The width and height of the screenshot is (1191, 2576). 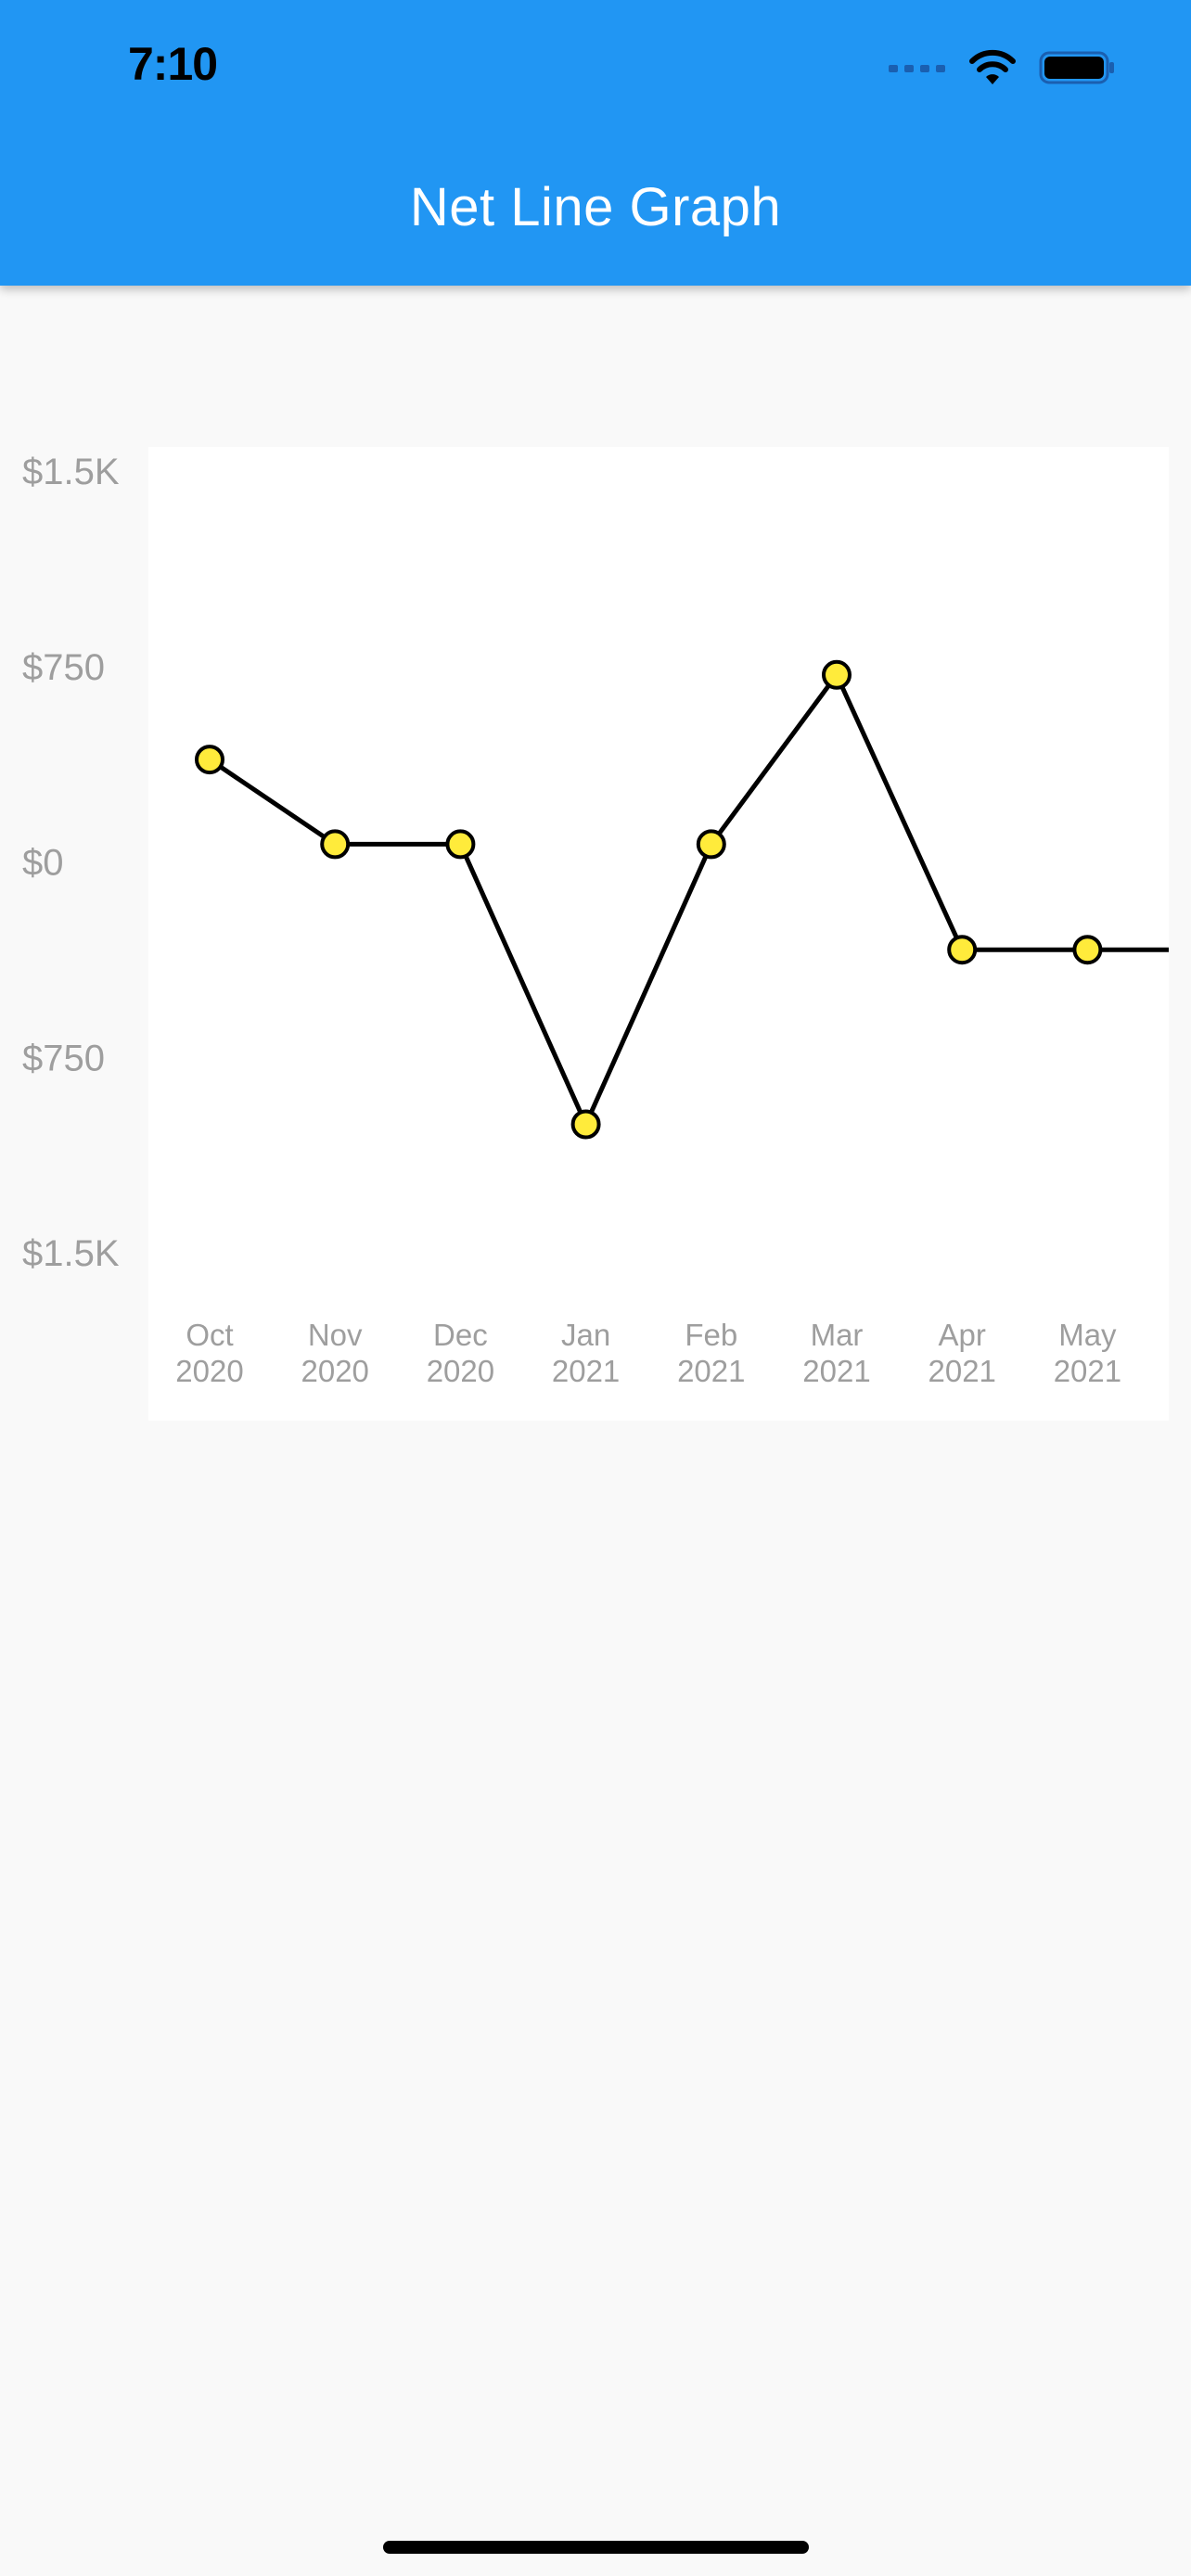 I want to click on home-indicator, so click(x=596, y=2547).